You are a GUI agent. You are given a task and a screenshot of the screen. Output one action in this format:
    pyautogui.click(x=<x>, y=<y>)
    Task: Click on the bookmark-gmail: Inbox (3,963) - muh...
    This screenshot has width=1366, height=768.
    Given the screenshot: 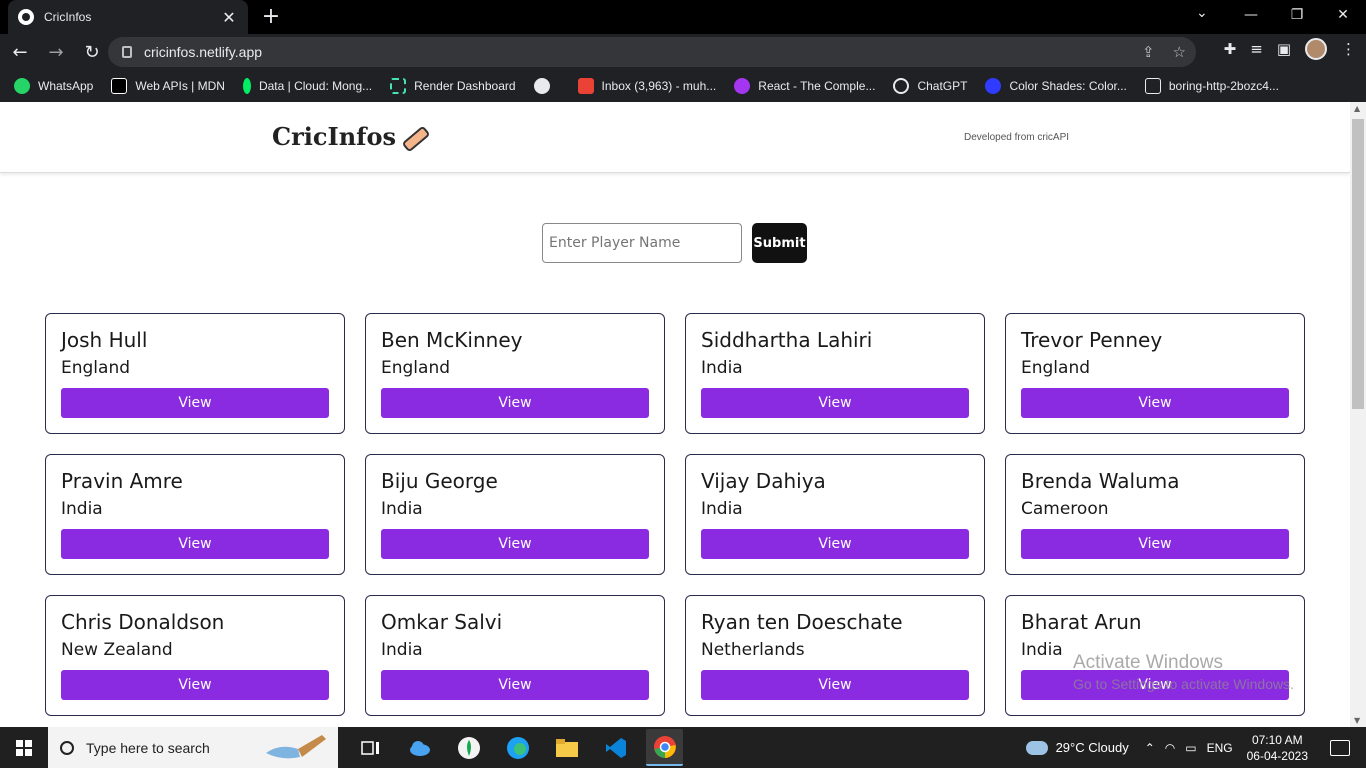 What is the action you would take?
    pyautogui.click(x=646, y=86)
    